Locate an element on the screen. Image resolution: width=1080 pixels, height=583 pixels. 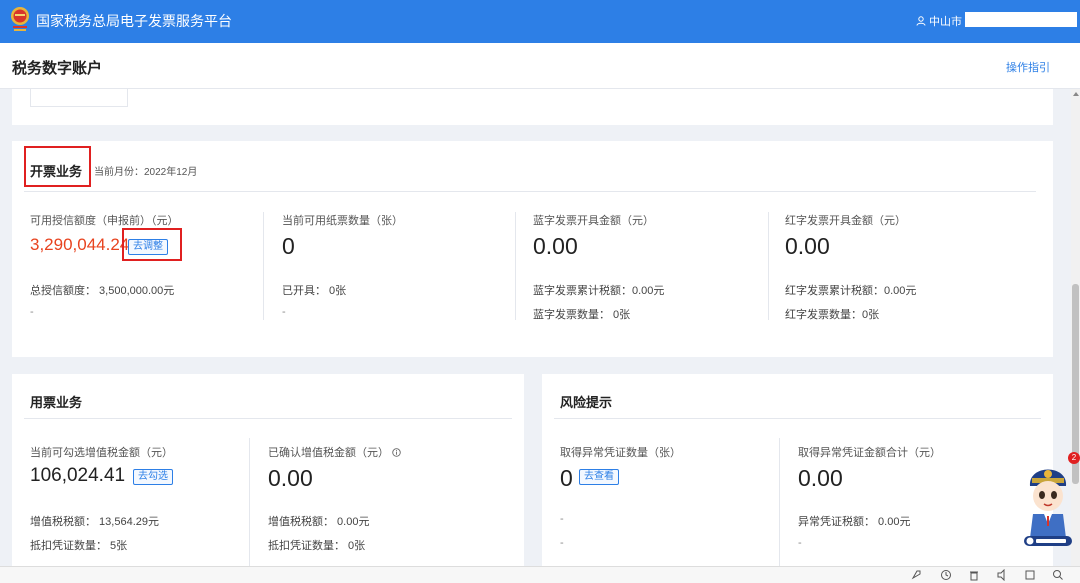
previous-section-box is located at coordinates (79, 98).